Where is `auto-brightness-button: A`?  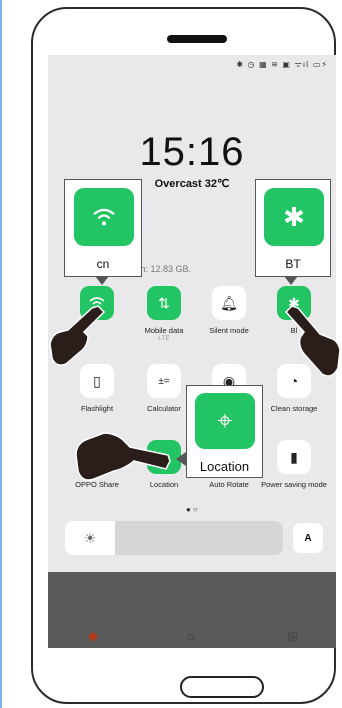 auto-brightness-button: A is located at coordinates (308, 538).